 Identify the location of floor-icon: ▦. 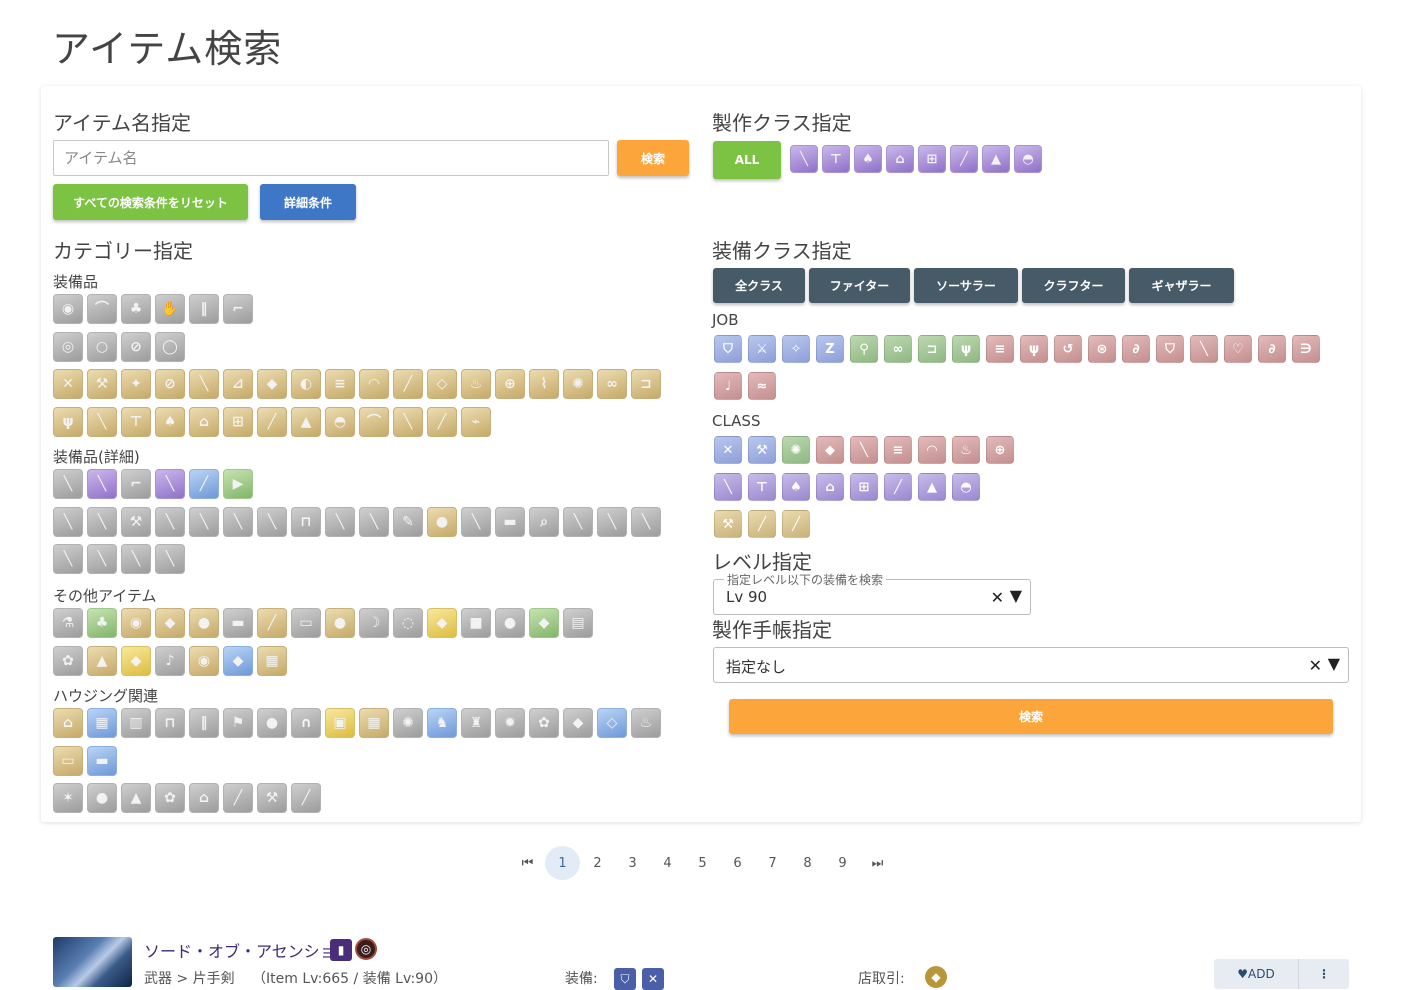
(374, 723).